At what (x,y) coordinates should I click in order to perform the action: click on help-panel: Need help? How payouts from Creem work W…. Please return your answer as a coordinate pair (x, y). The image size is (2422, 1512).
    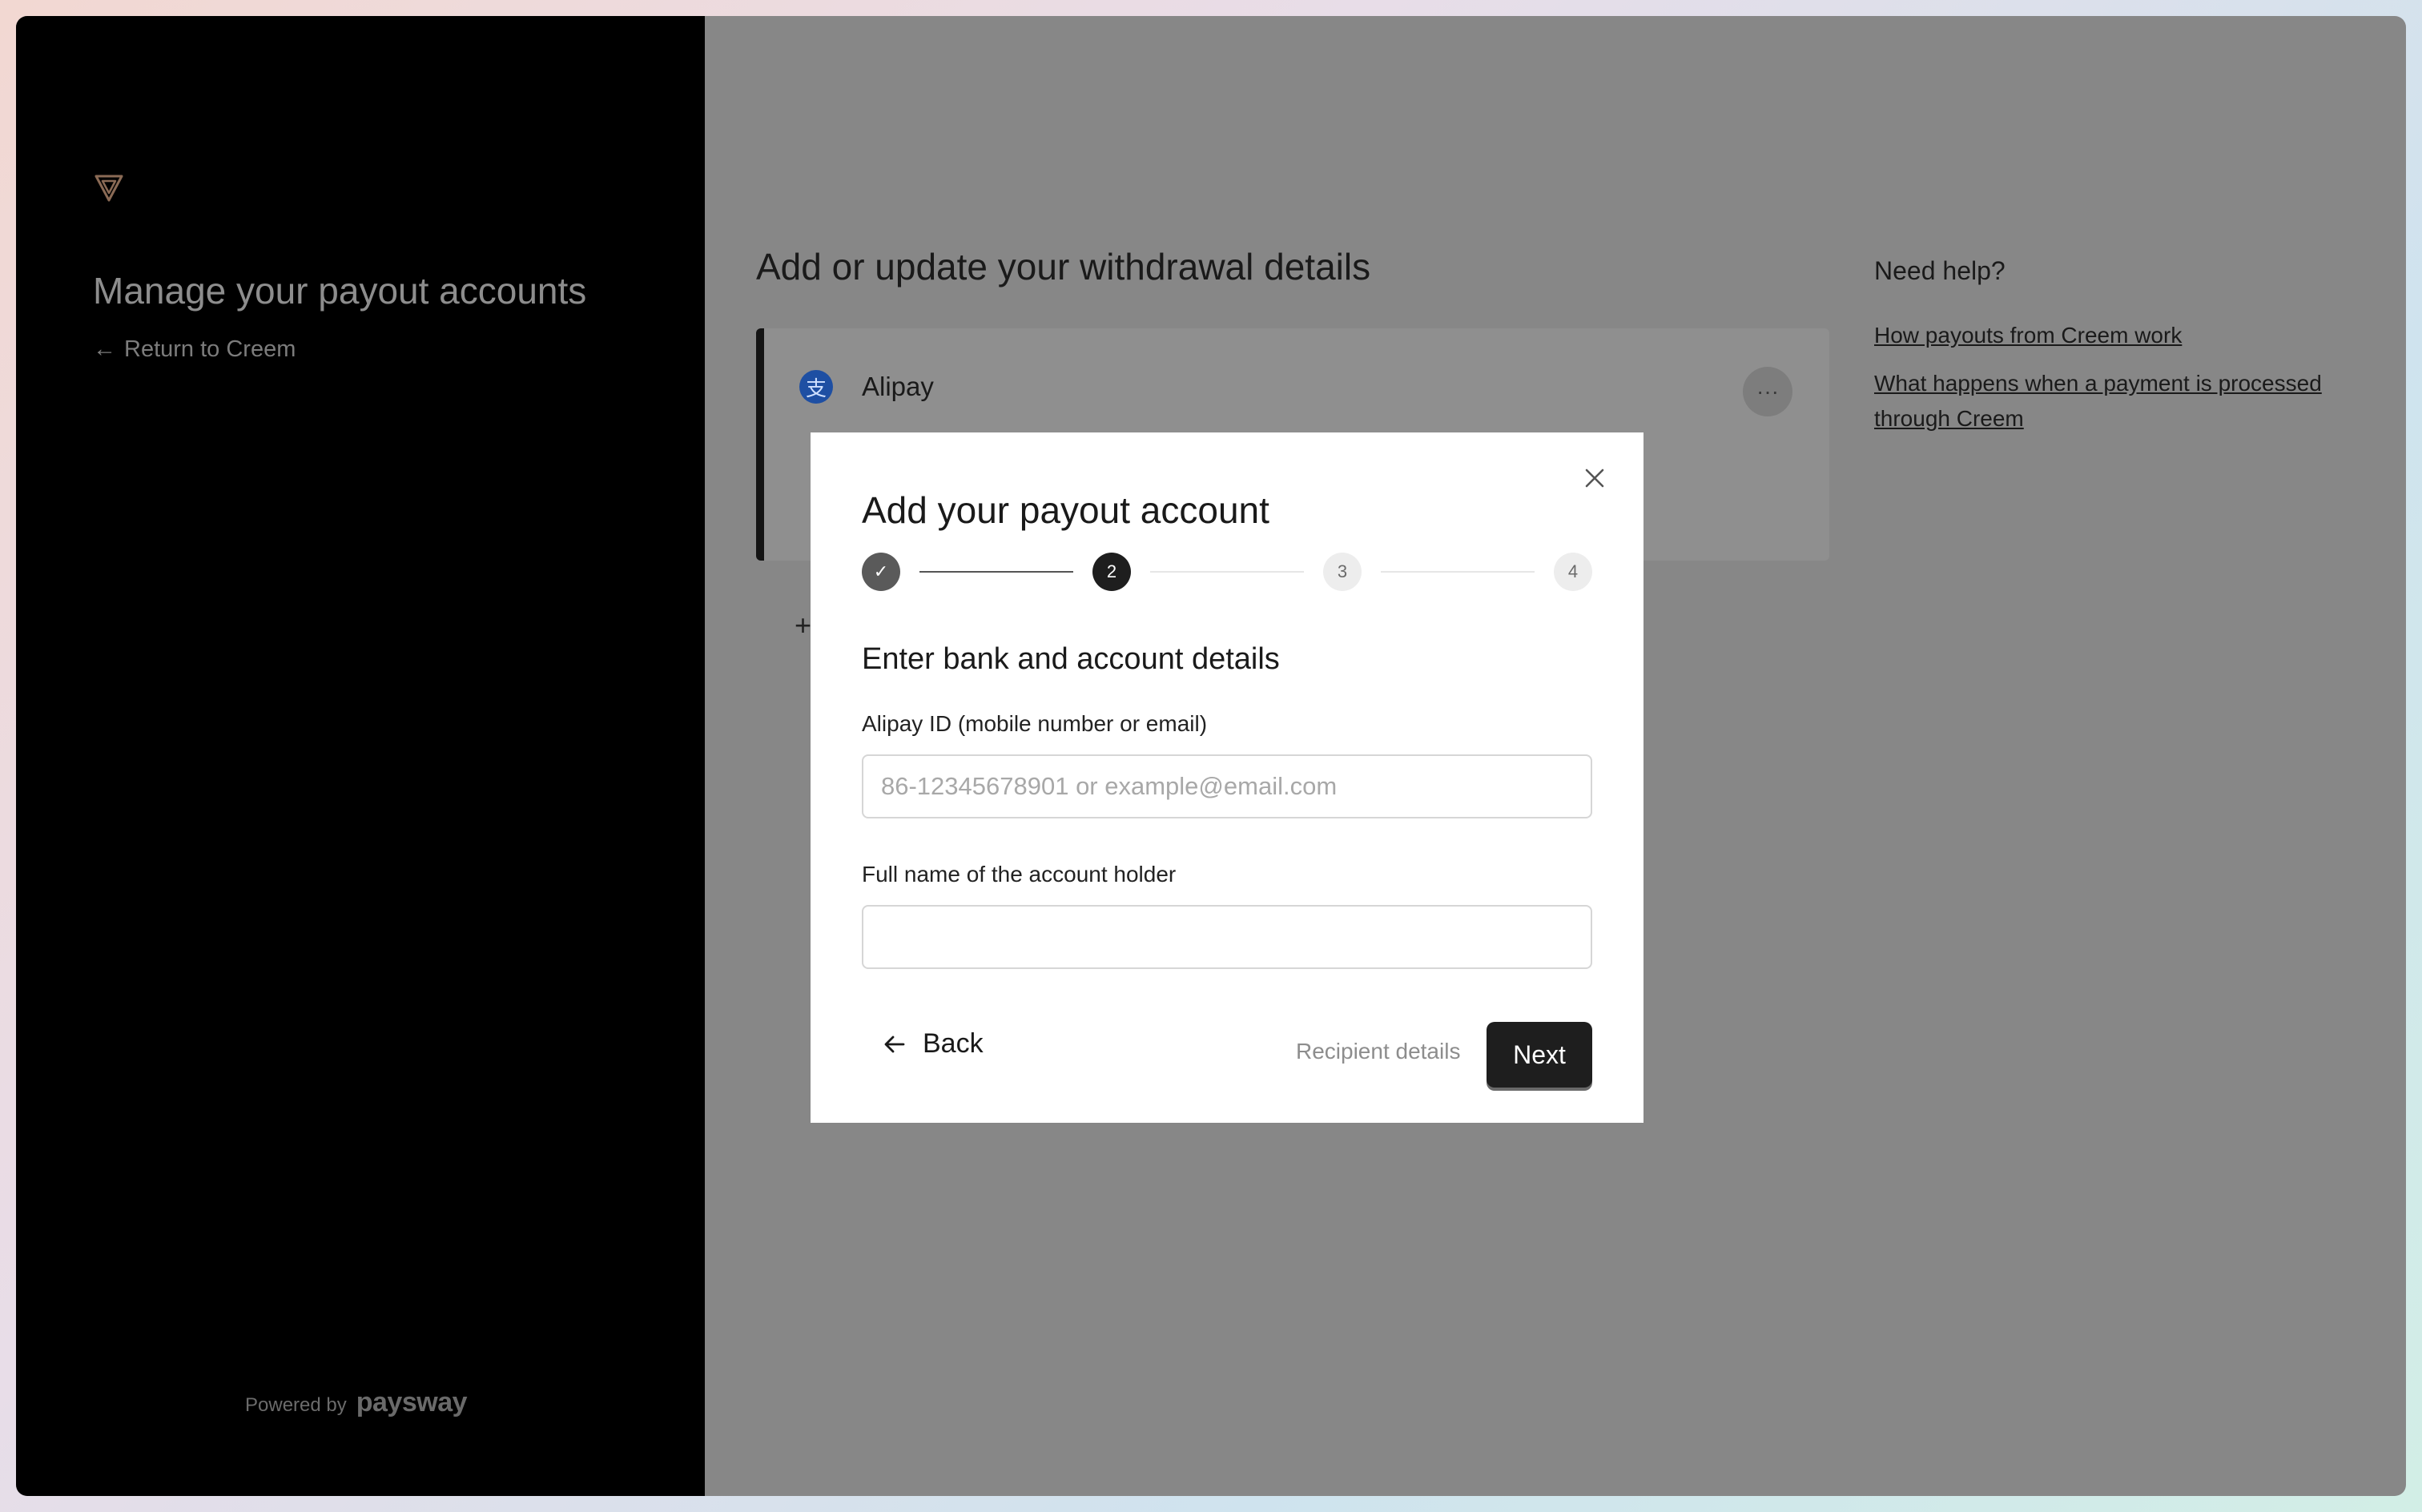
    Looking at the image, I should click on (2122, 352).